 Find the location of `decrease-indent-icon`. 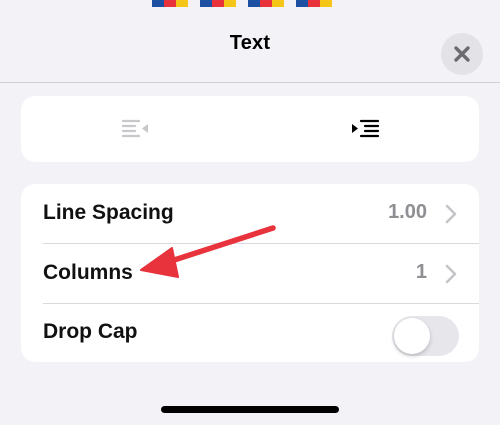

decrease-indent-icon is located at coordinates (134, 128).